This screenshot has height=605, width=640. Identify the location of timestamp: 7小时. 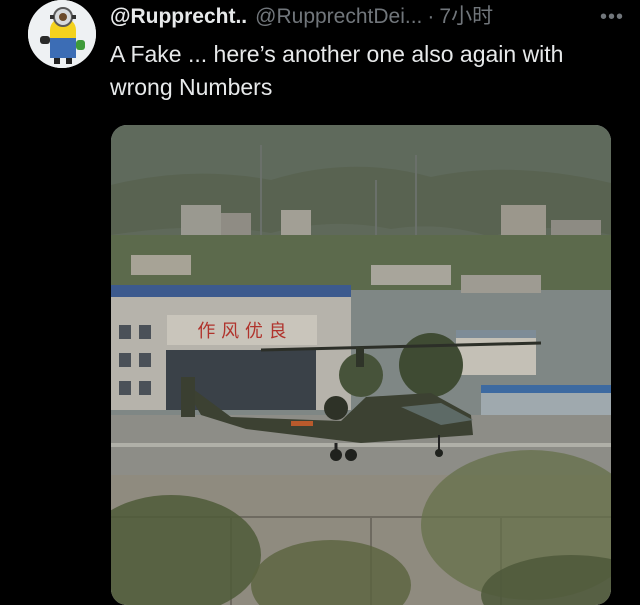
(466, 17).